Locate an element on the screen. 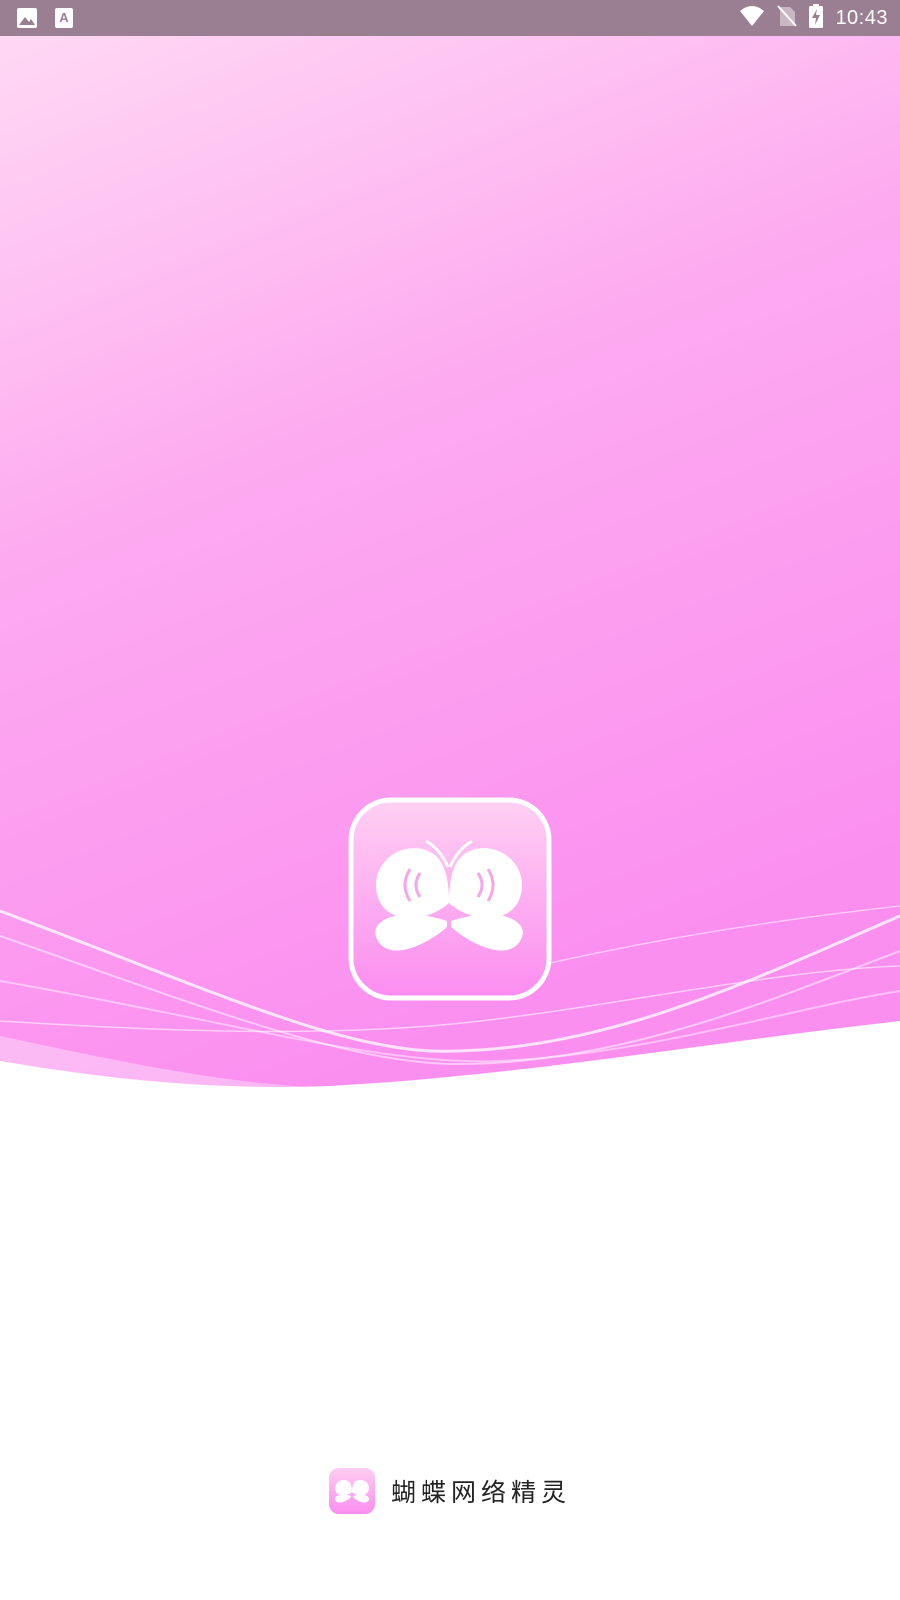  system-icons: 10:43 is located at coordinates (813, 18).